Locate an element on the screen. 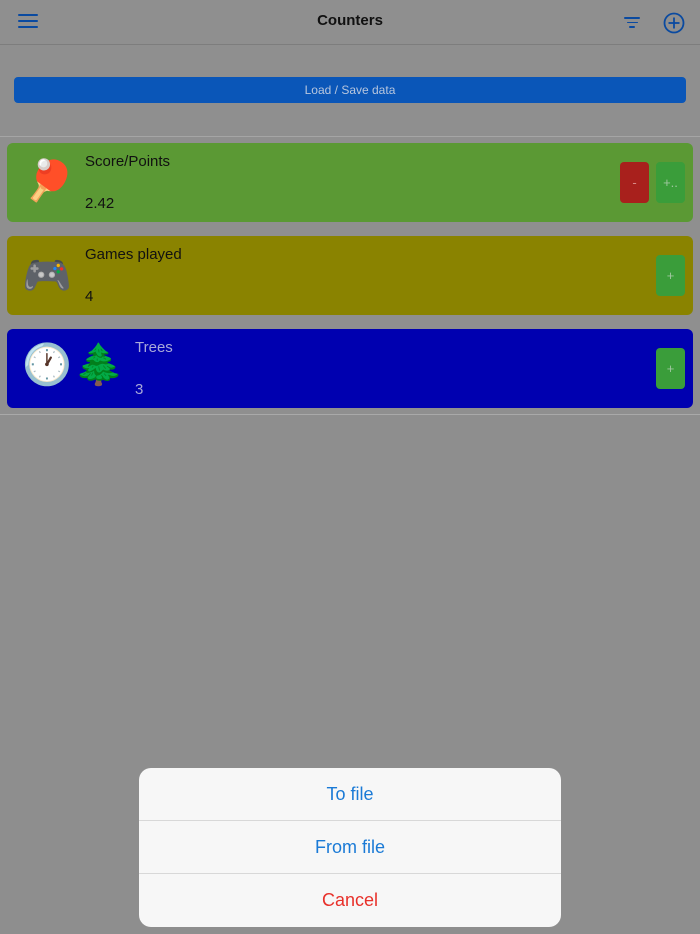  load-save-button: Load / Save data is located at coordinates (350, 90).